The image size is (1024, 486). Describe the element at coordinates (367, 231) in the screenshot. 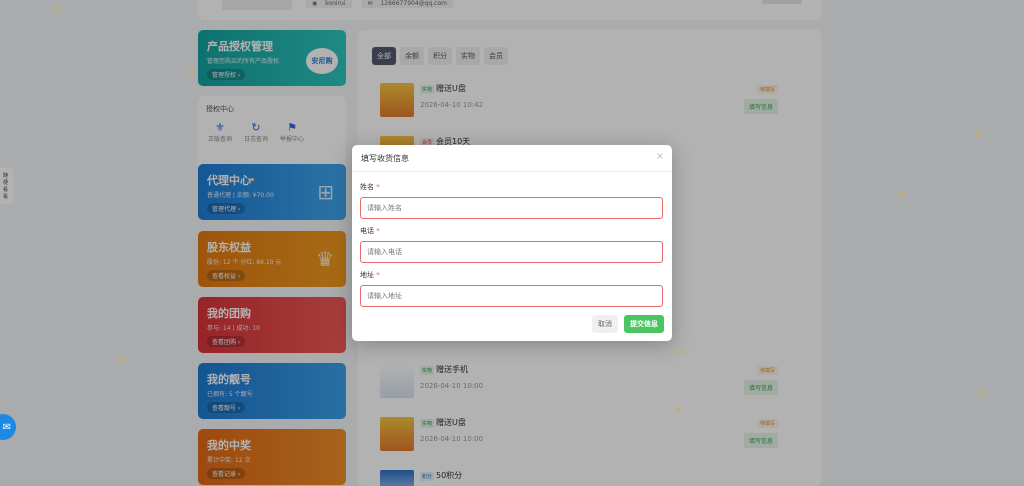

I see `field-label: 电话` at that location.